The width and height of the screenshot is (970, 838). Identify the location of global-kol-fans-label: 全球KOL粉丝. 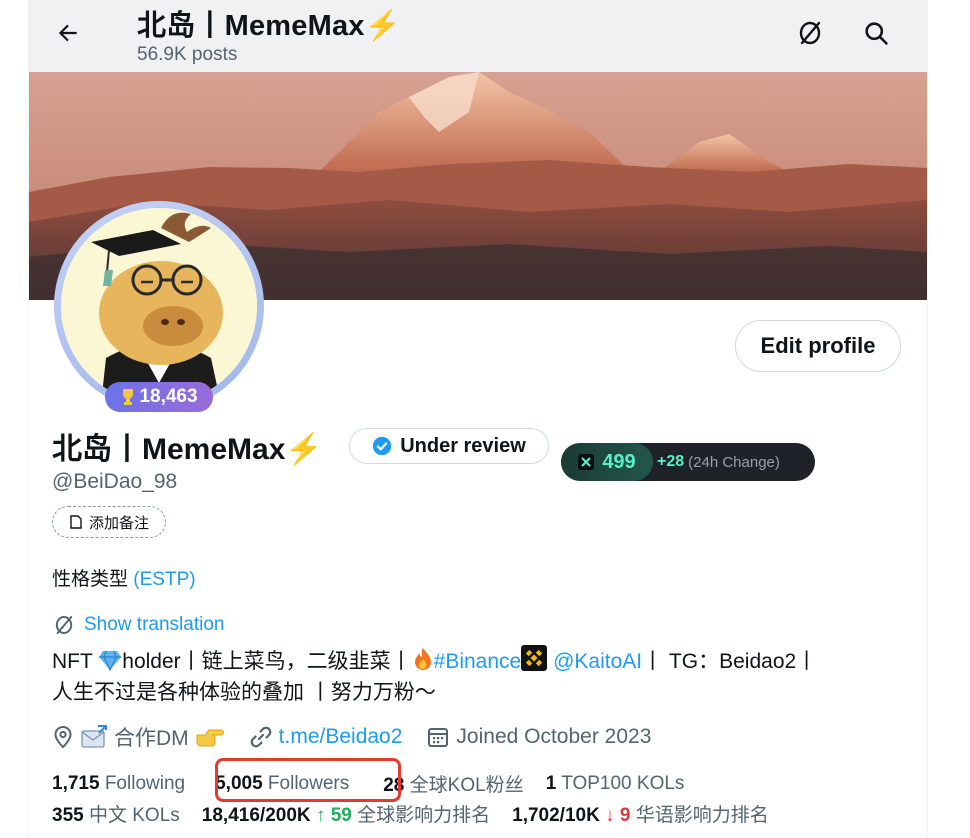
(466, 785).